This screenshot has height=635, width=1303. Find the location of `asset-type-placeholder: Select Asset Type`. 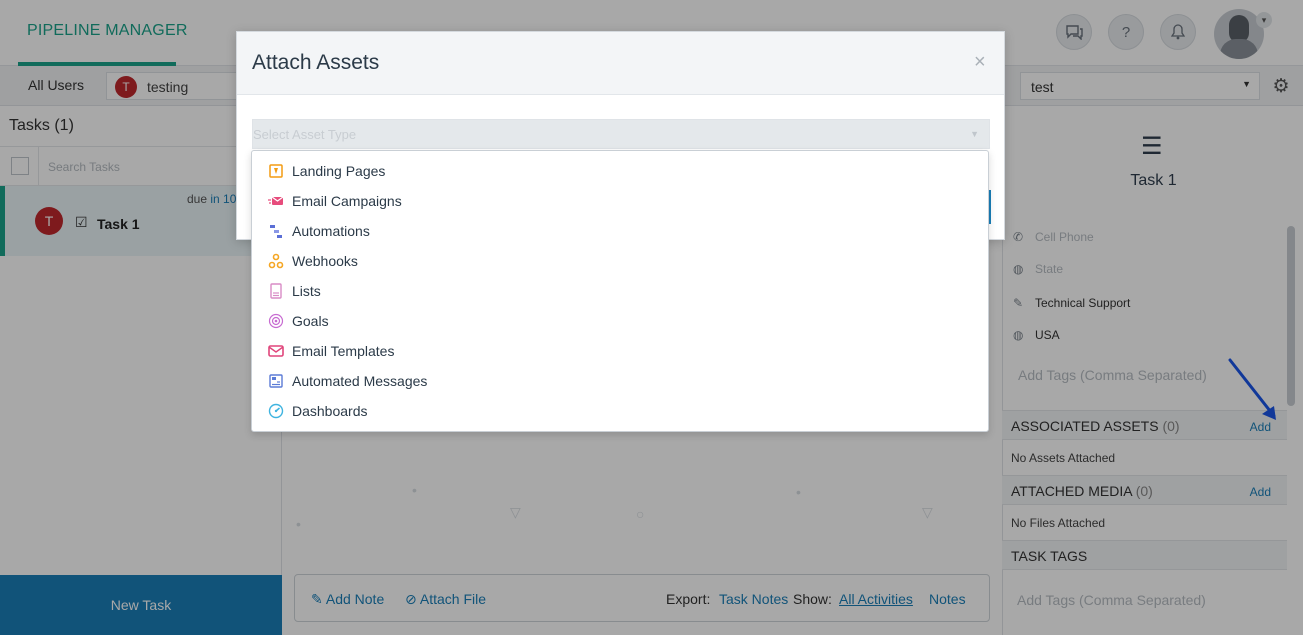

asset-type-placeholder: Select Asset Type is located at coordinates (305, 134).